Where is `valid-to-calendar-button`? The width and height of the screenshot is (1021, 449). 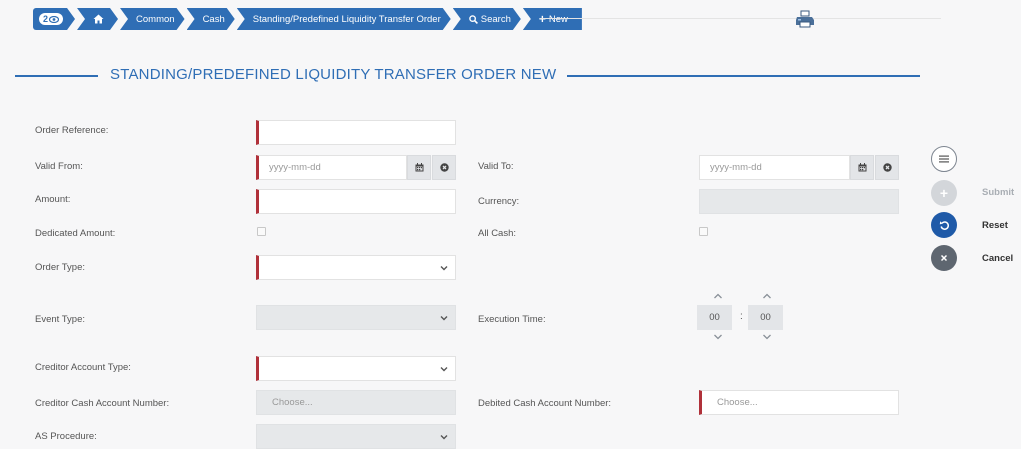
valid-to-calendar-button is located at coordinates (862, 167).